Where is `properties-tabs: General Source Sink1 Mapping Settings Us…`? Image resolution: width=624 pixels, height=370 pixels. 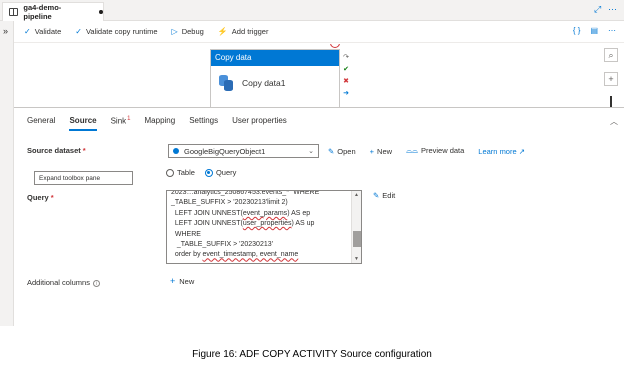 properties-tabs: General Source Sink1 Mapping Settings Us… is located at coordinates (157, 123).